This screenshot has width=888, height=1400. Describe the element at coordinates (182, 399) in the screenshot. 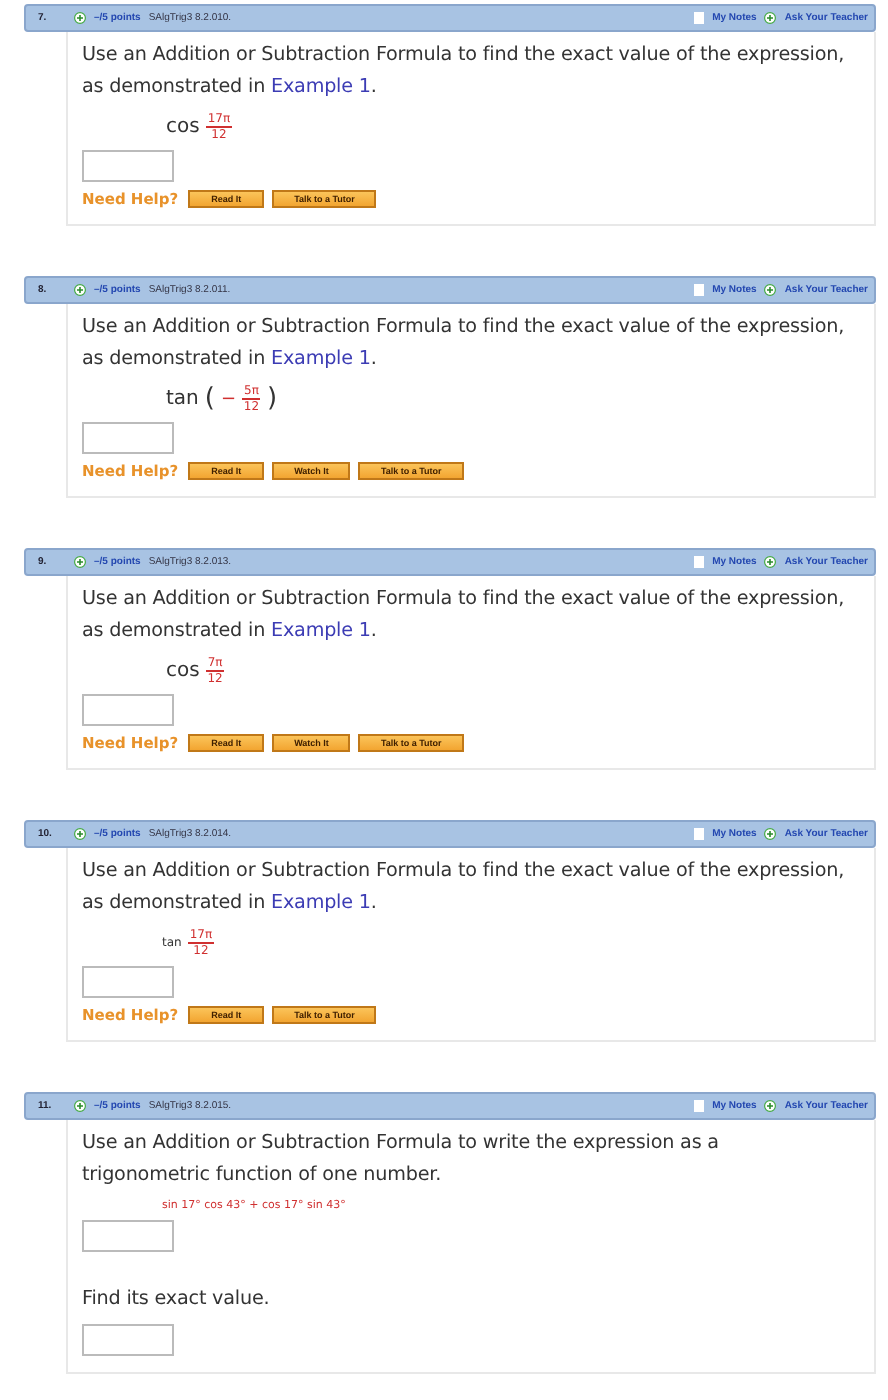

I see `function-name: tan` at that location.